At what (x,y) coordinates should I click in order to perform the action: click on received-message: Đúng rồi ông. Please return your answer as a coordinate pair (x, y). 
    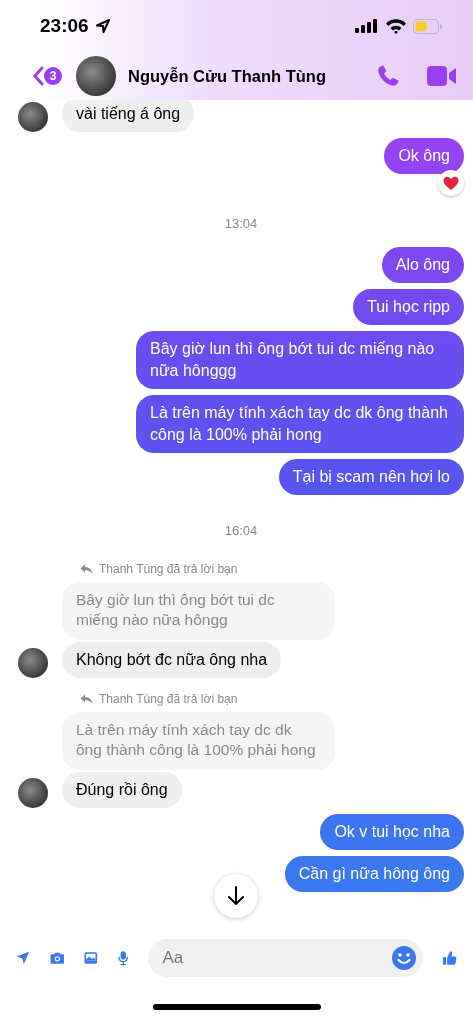
    Looking at the image, I should click on (122, 790).